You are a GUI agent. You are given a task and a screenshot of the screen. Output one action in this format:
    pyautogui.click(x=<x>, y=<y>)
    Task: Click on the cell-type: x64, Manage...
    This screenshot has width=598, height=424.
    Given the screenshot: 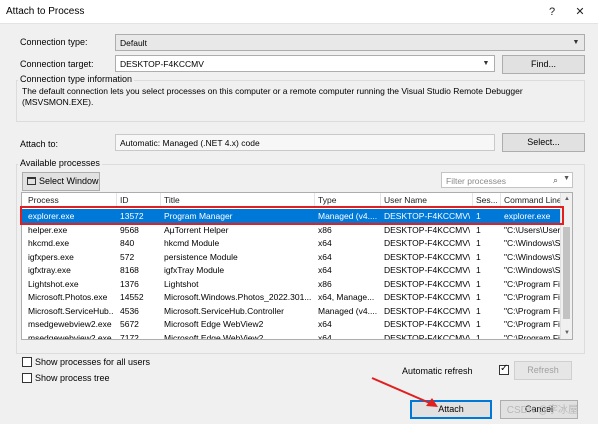 What is the action you would take?
    pyautogui.click(x=346, y=297)
    